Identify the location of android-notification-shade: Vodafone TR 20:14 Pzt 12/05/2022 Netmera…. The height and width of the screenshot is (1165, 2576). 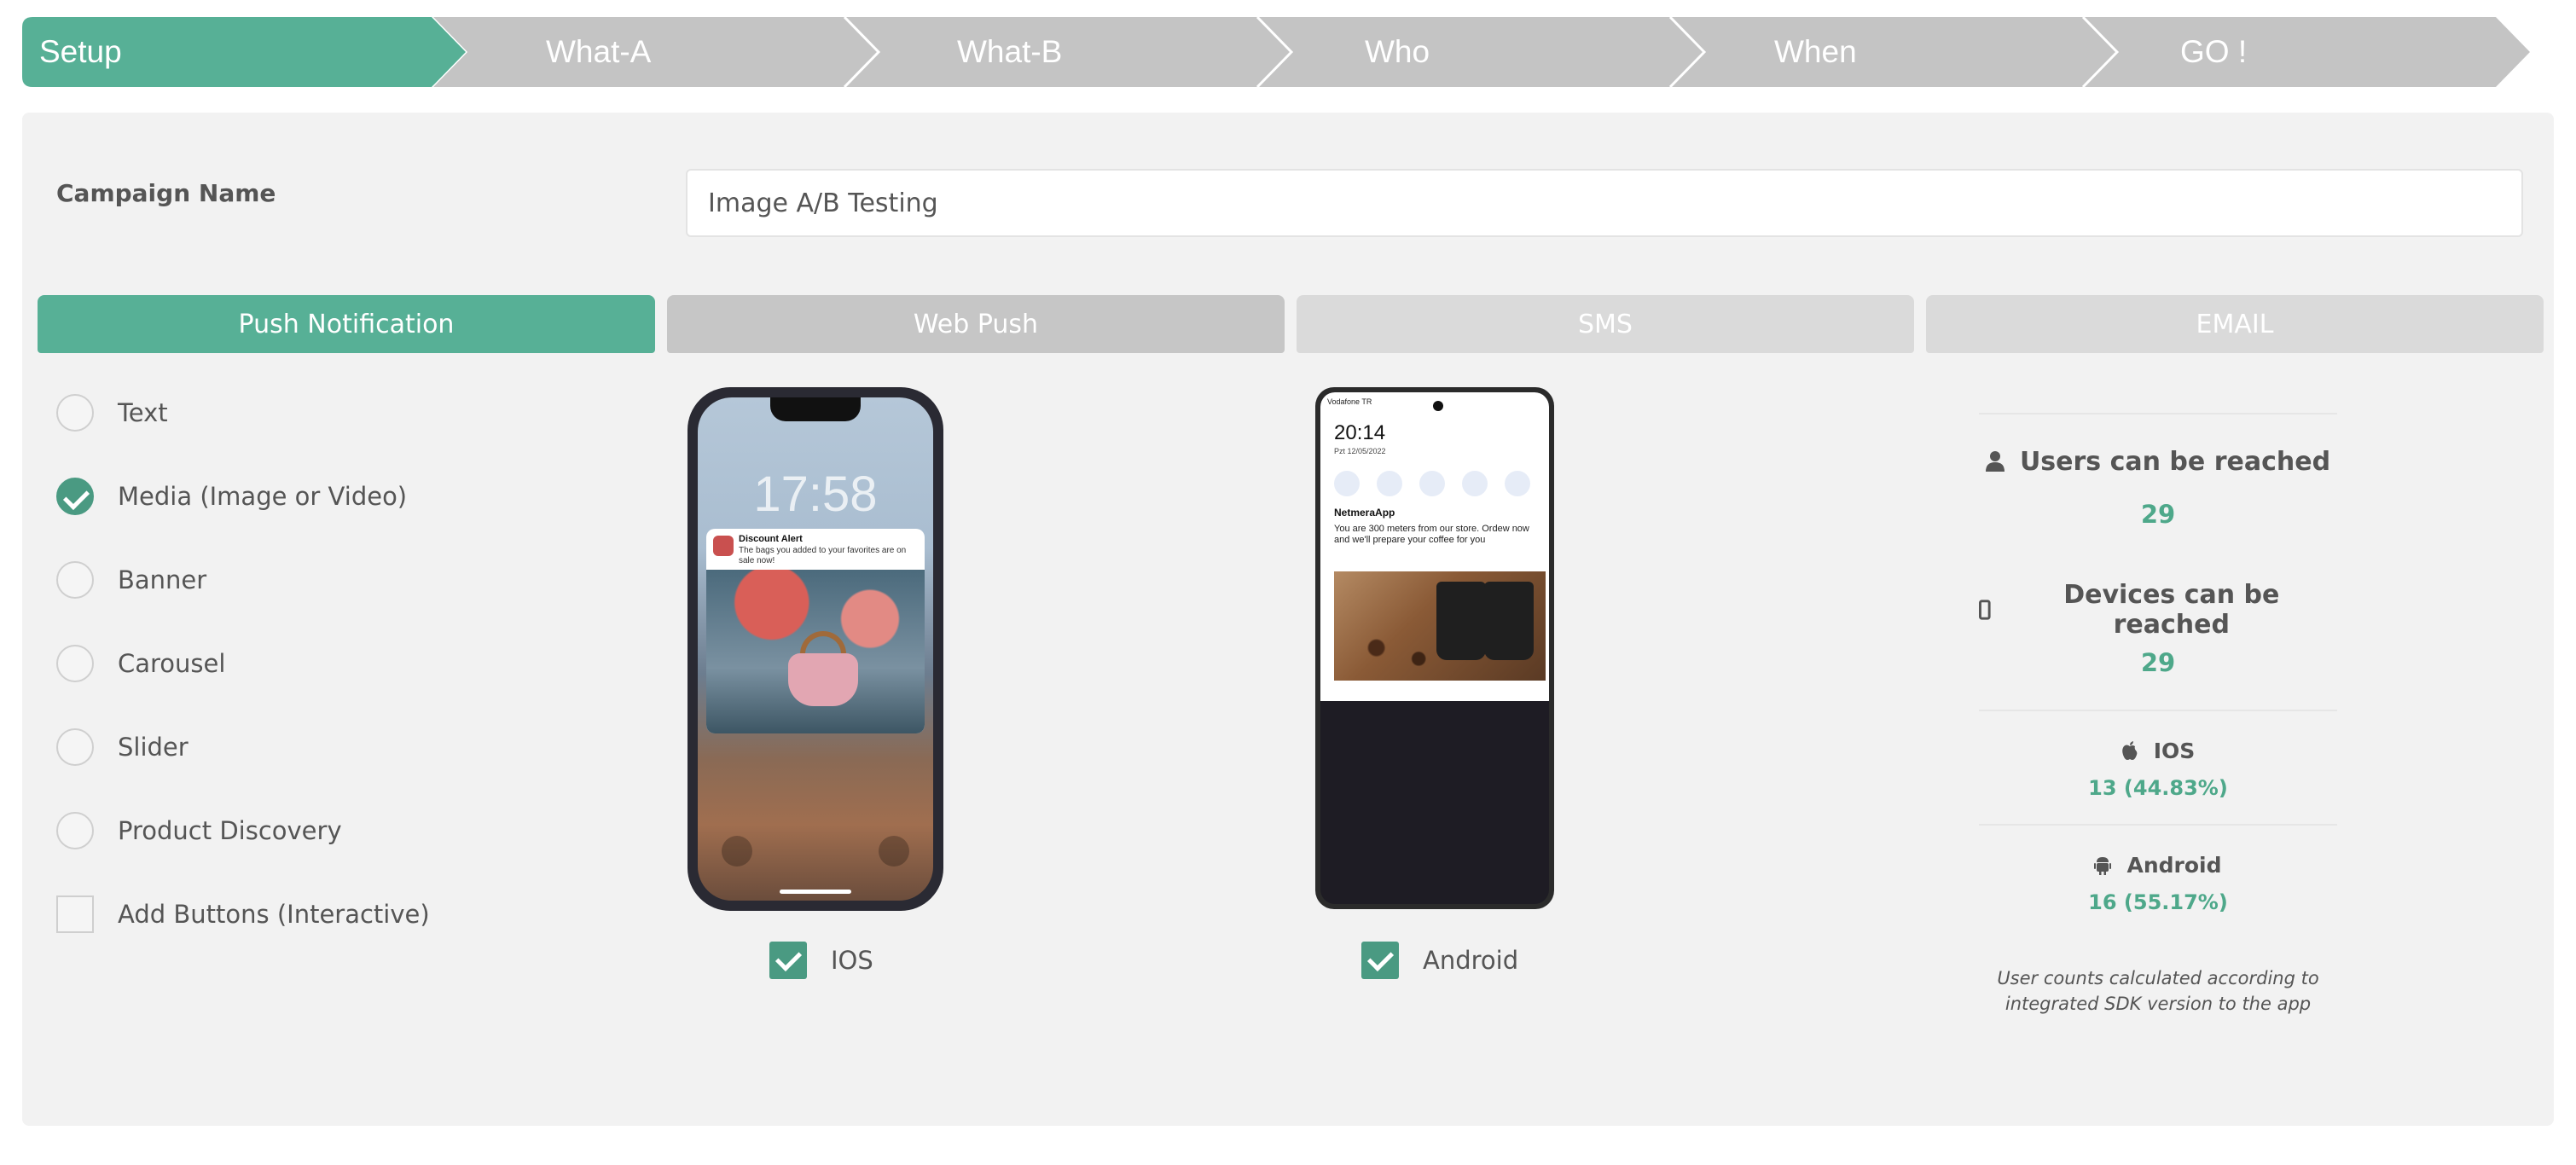
(1434, 546).